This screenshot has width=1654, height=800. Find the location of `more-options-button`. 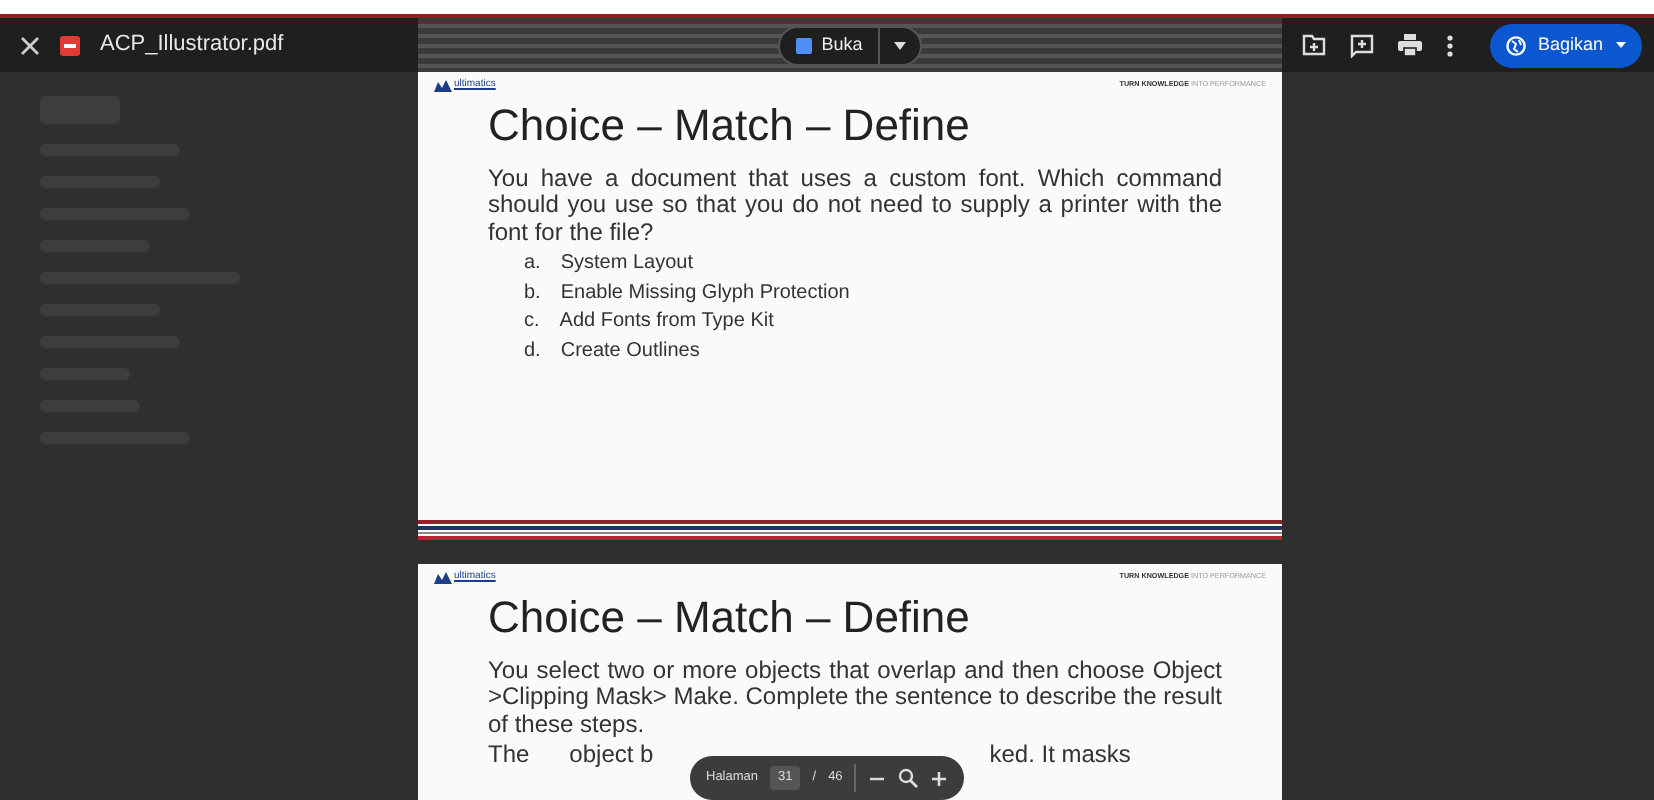

more-options-button is located at coordinates (1450, 45).